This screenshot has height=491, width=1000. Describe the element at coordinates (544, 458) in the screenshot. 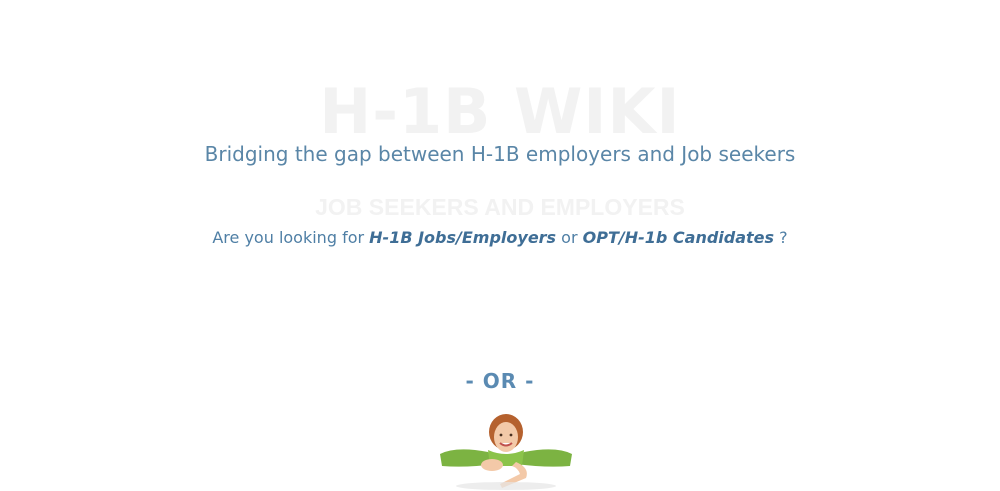

I see `mascot-arm-right` at that location.